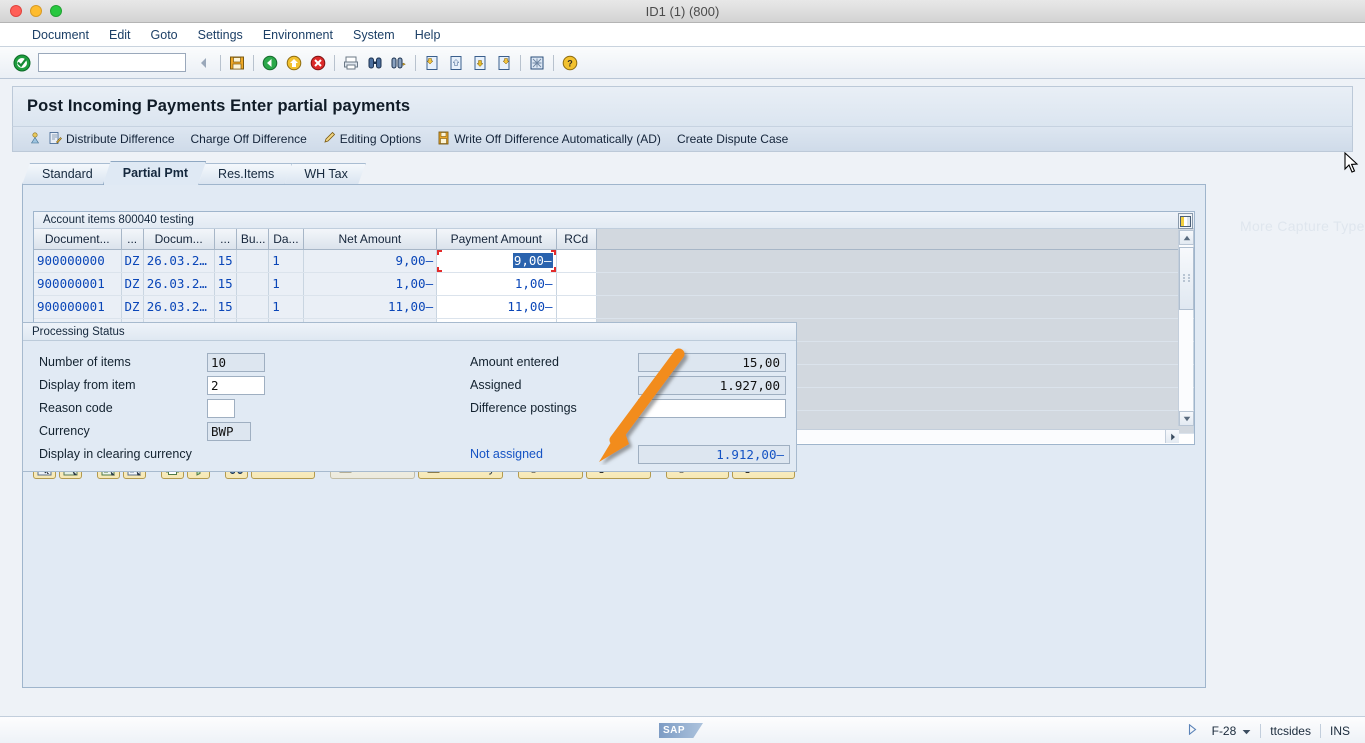 This screenshot has width=1365, height=743. Describe the element at coordinates (370, 284) in the screenshot. I see `cell-net-amount: 1,00–` at that location.